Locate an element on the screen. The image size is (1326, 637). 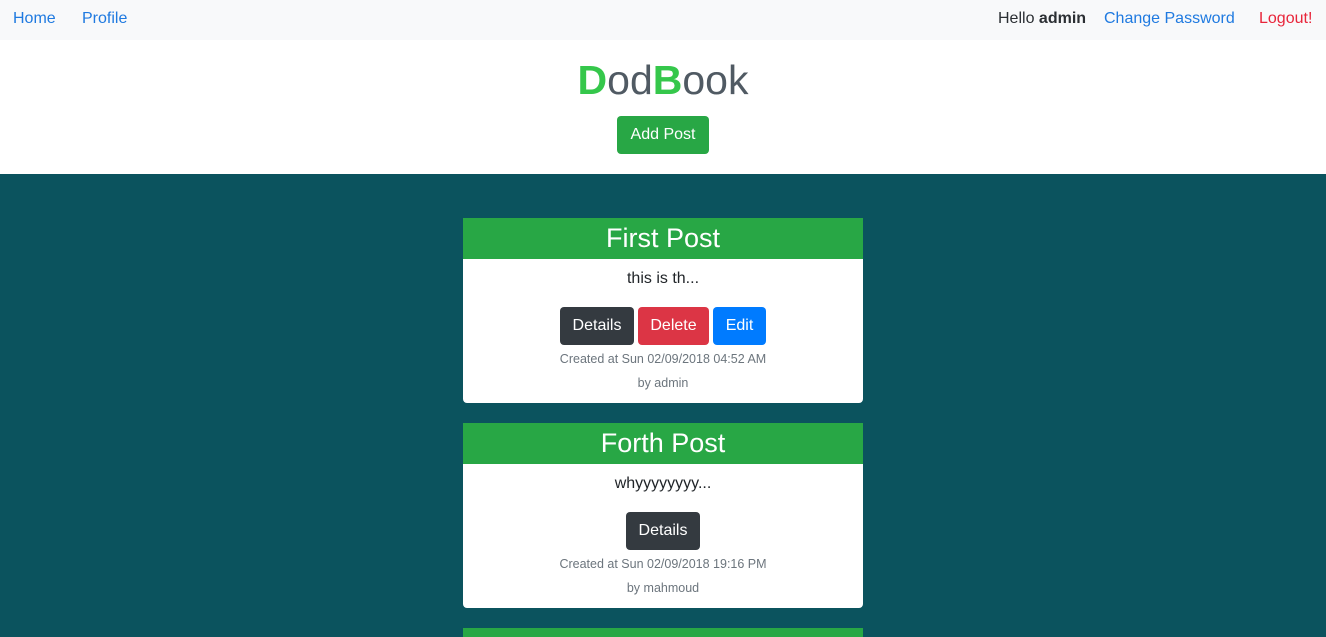
logout-link: Logout! is located at coordinates (1285, 19).